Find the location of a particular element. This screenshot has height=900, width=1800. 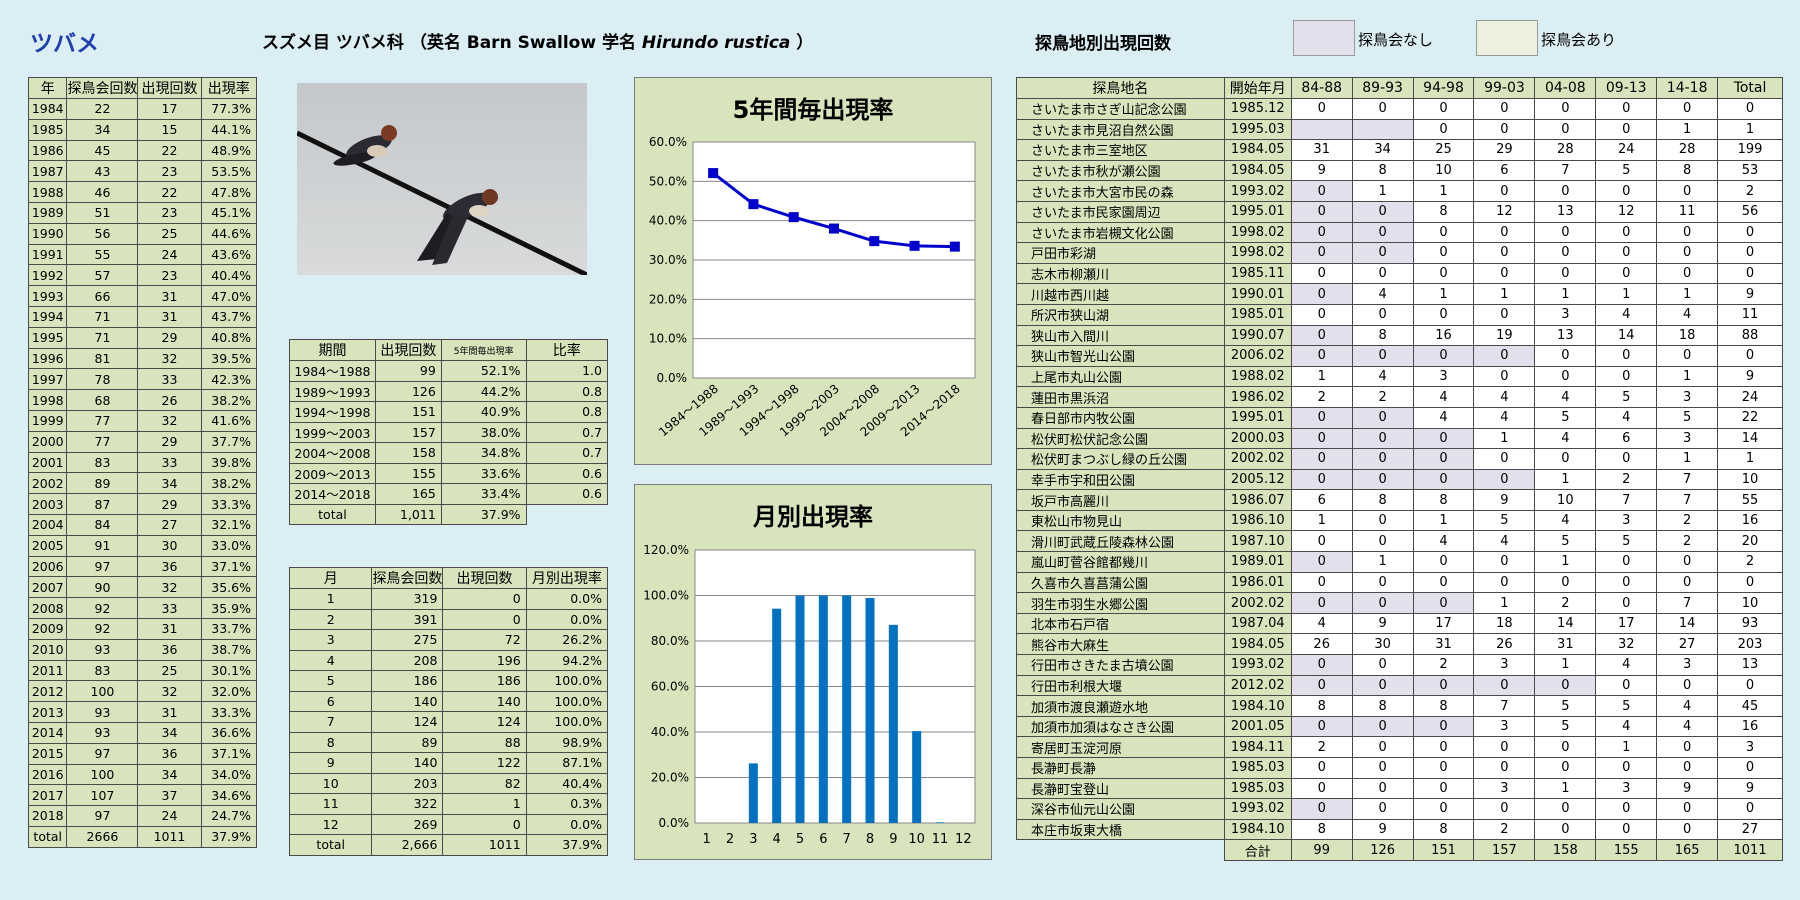

table-cell: 83 is located at coordinates (102, 462).